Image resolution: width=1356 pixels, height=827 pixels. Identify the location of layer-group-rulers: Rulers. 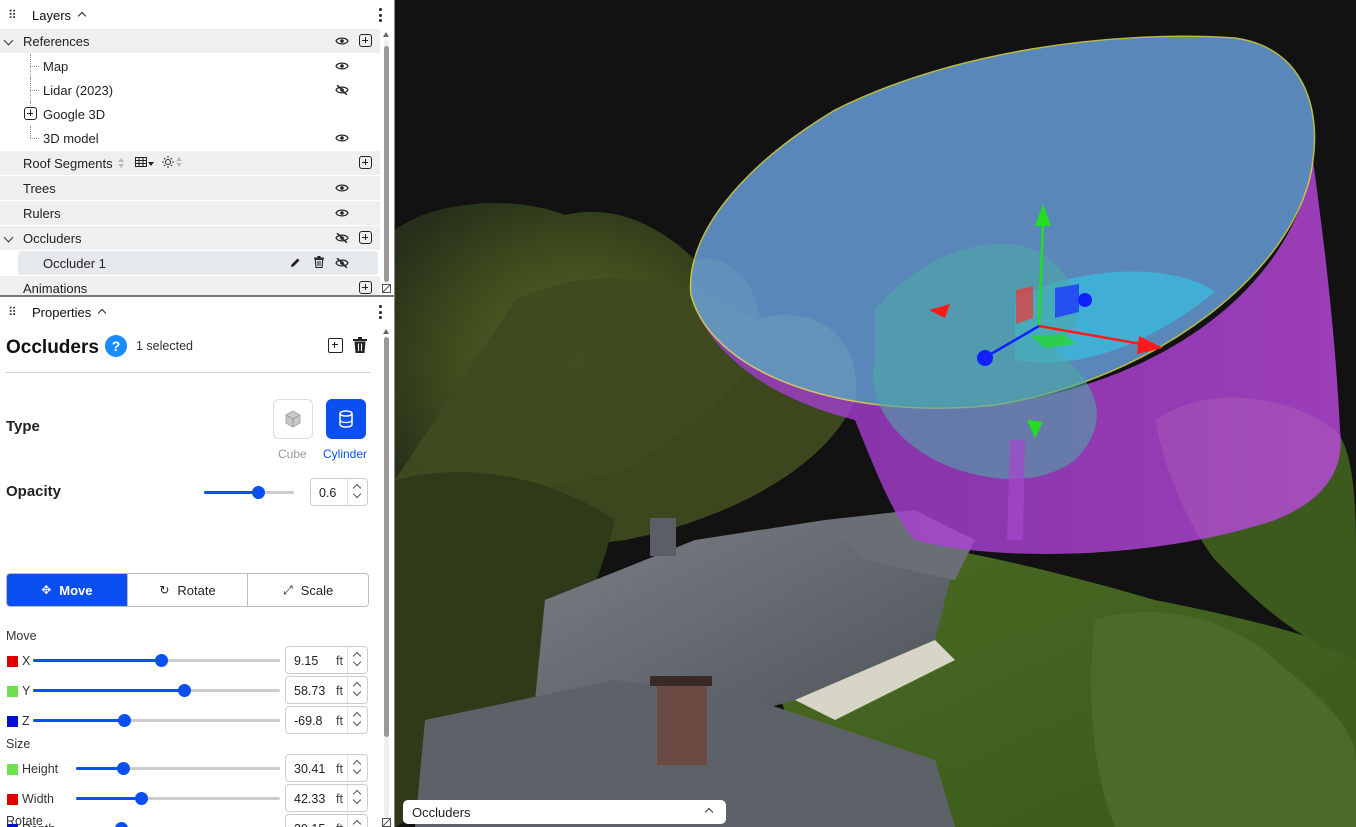
(190, 213).